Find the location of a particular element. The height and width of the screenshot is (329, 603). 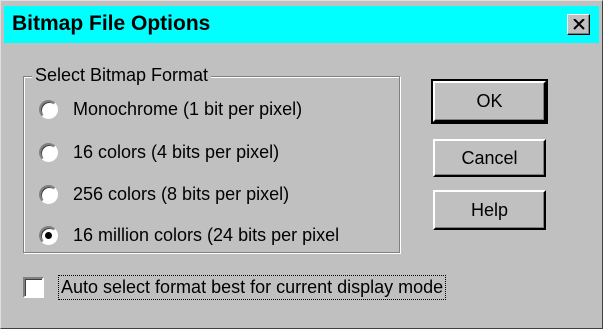

auto-select-checkbox is located at coordinates (33, 287).